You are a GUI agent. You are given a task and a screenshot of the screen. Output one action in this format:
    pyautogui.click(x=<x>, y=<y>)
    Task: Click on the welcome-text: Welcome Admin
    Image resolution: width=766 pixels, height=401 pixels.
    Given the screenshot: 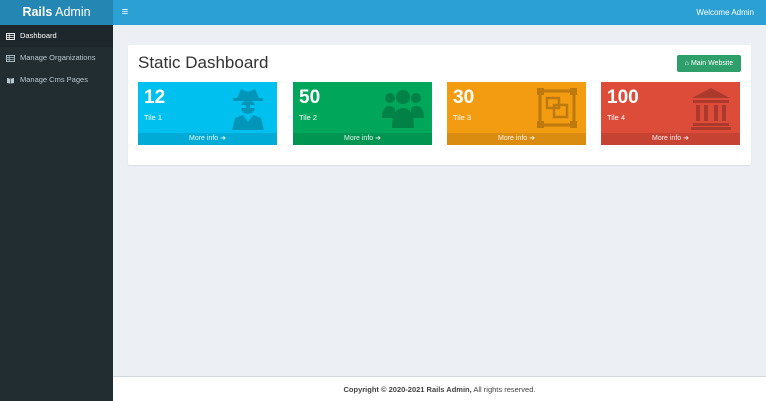 What is the action you would take?
    pyautogui.click(x=725, y=12)
    